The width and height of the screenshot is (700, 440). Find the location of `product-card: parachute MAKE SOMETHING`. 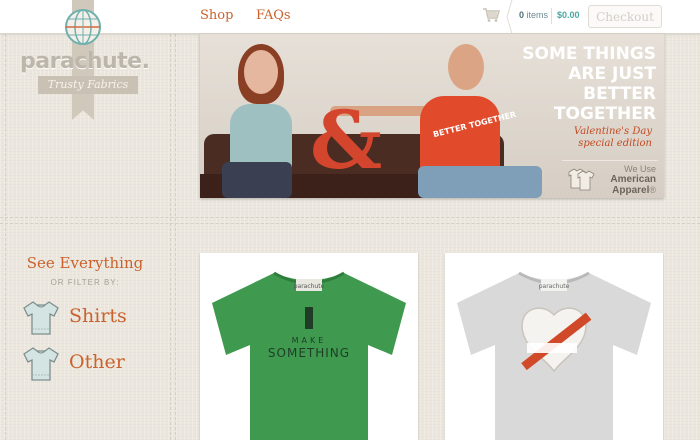

product-card: parachute MAKE SOMETHING is located at coordinates (309, 346).